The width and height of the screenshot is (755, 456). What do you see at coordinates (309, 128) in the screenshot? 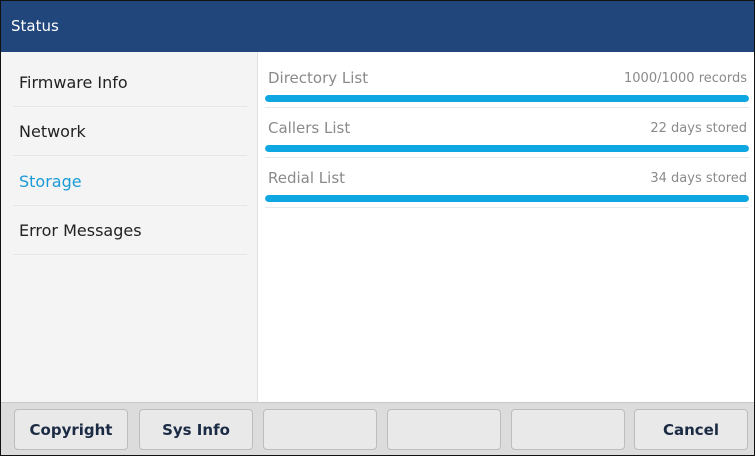
I see `storage-row-label: Callers List` at bounding box center [309, 128].